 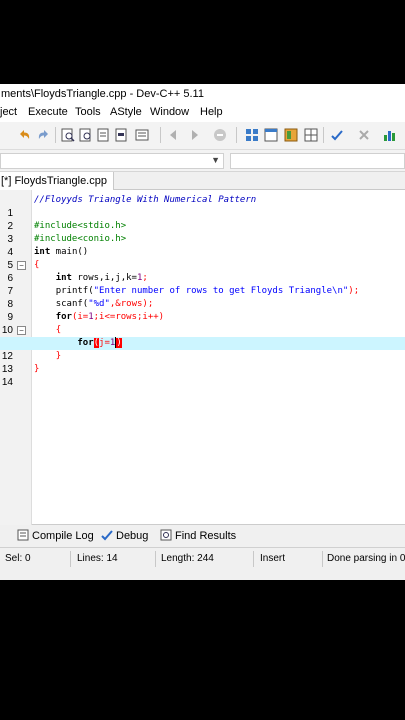 I want to click on find-icon, so click(x=68, y=135).